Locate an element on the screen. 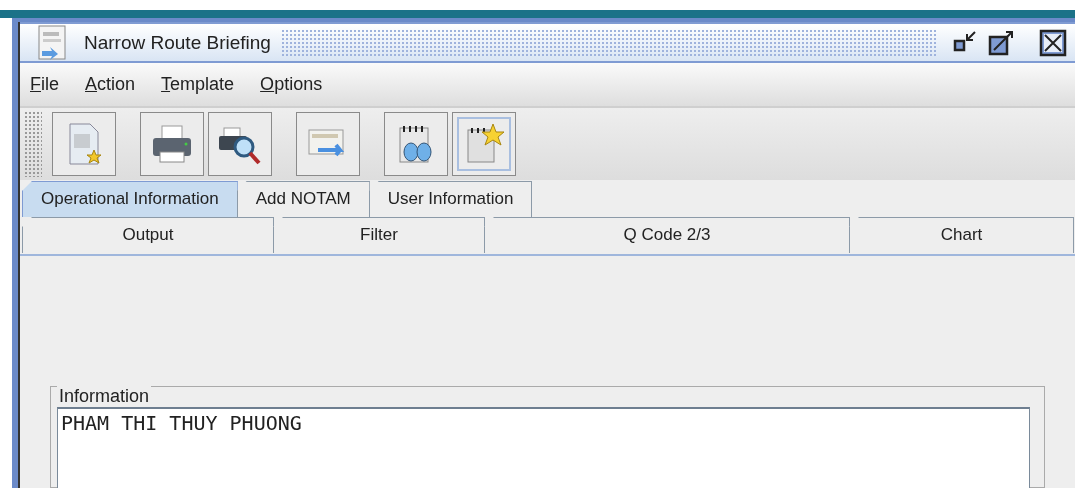 The image size is (1075, 488). menu-item: Template is located at coordinates (198, 84).